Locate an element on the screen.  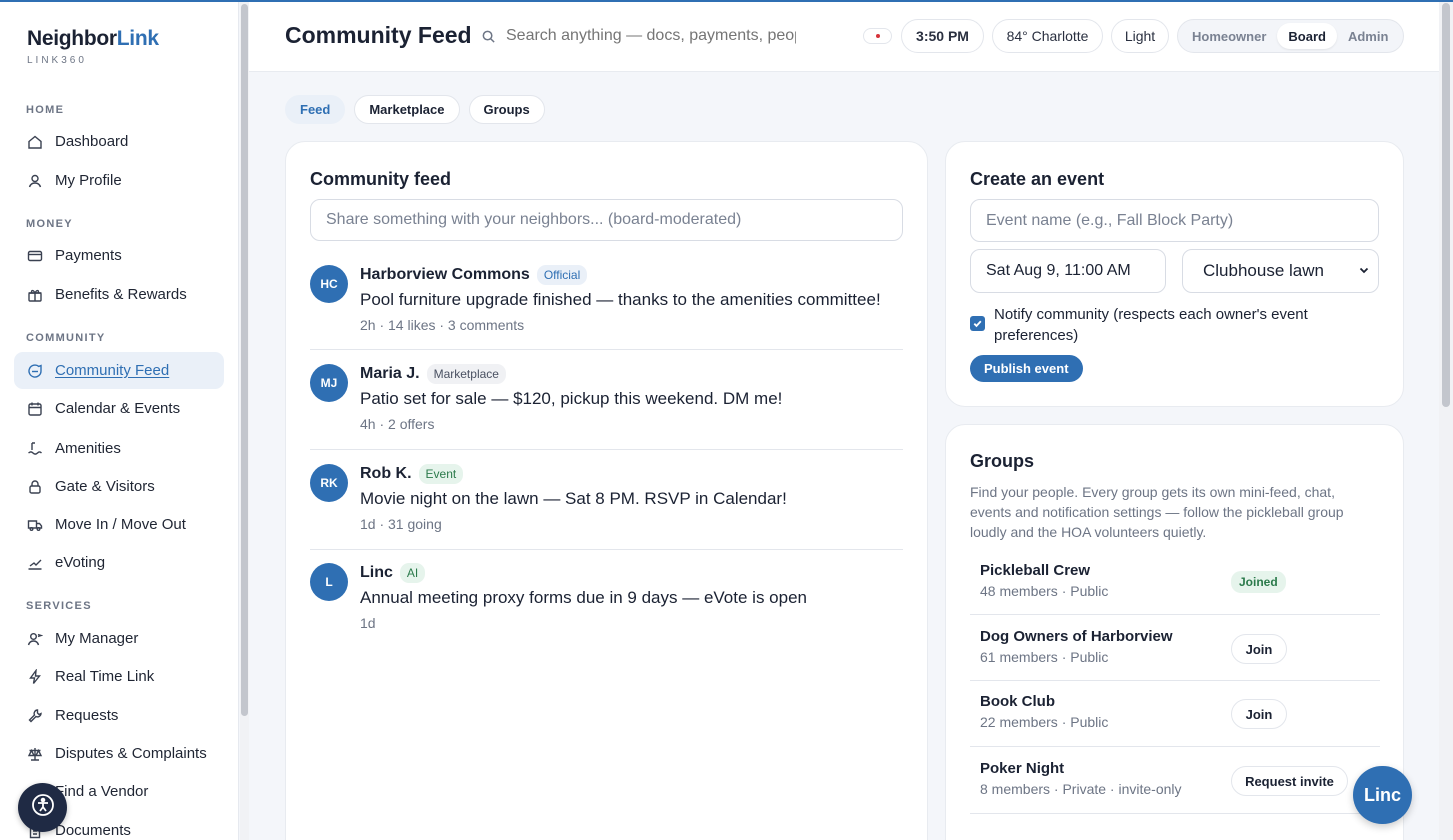
live-dot-icon is located at coordinates (877, 36).